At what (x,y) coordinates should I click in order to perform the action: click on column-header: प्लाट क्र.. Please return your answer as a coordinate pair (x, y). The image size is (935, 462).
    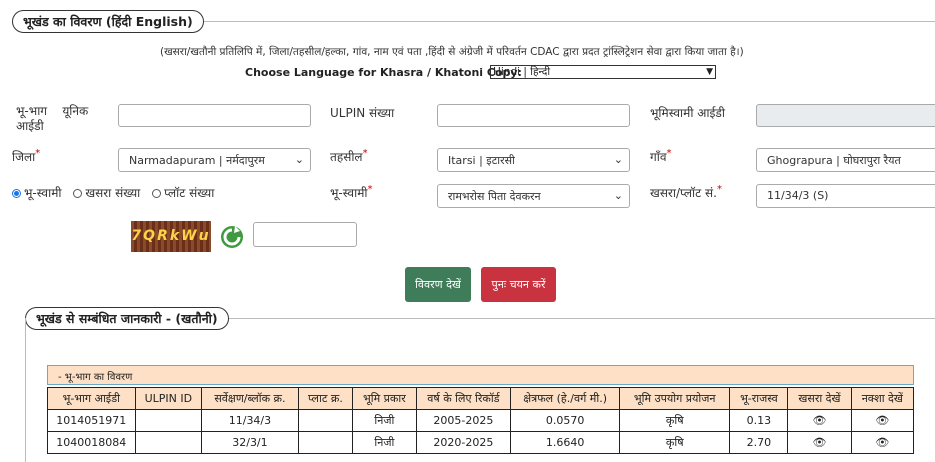
    Looking at the image, I should click on (325, 398).